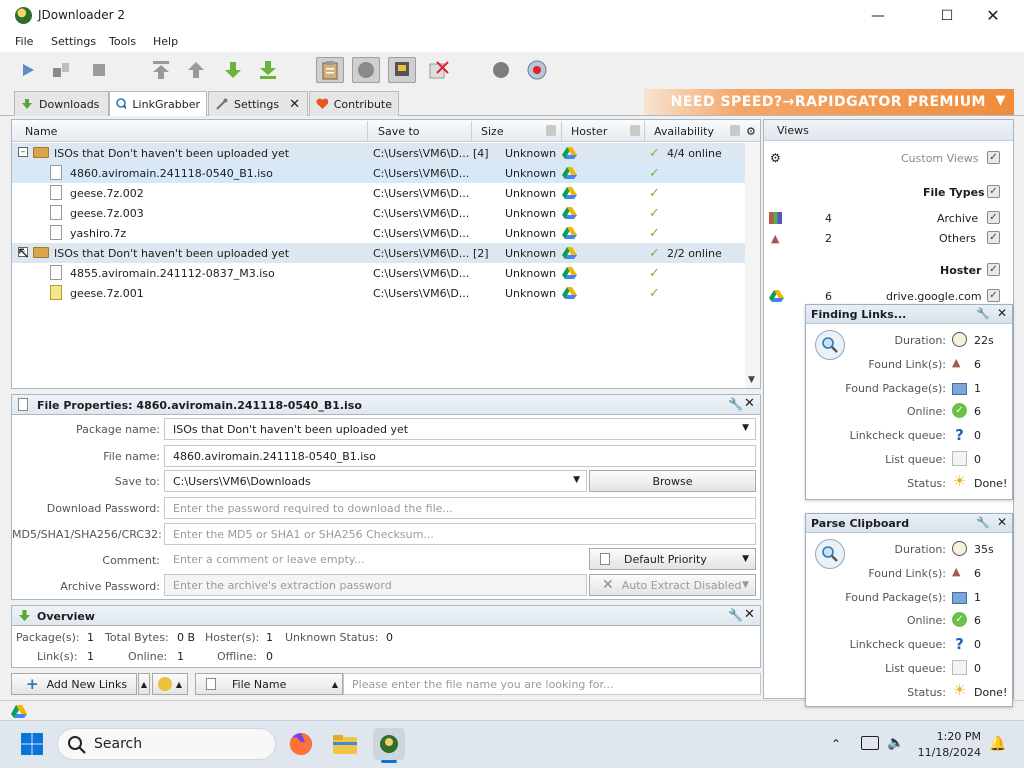 The height and width of the screenshot is (768, 1024). Describe the element at coordinates (268, 70) in the screenshot. I see `move-bottom-icon` at that location.